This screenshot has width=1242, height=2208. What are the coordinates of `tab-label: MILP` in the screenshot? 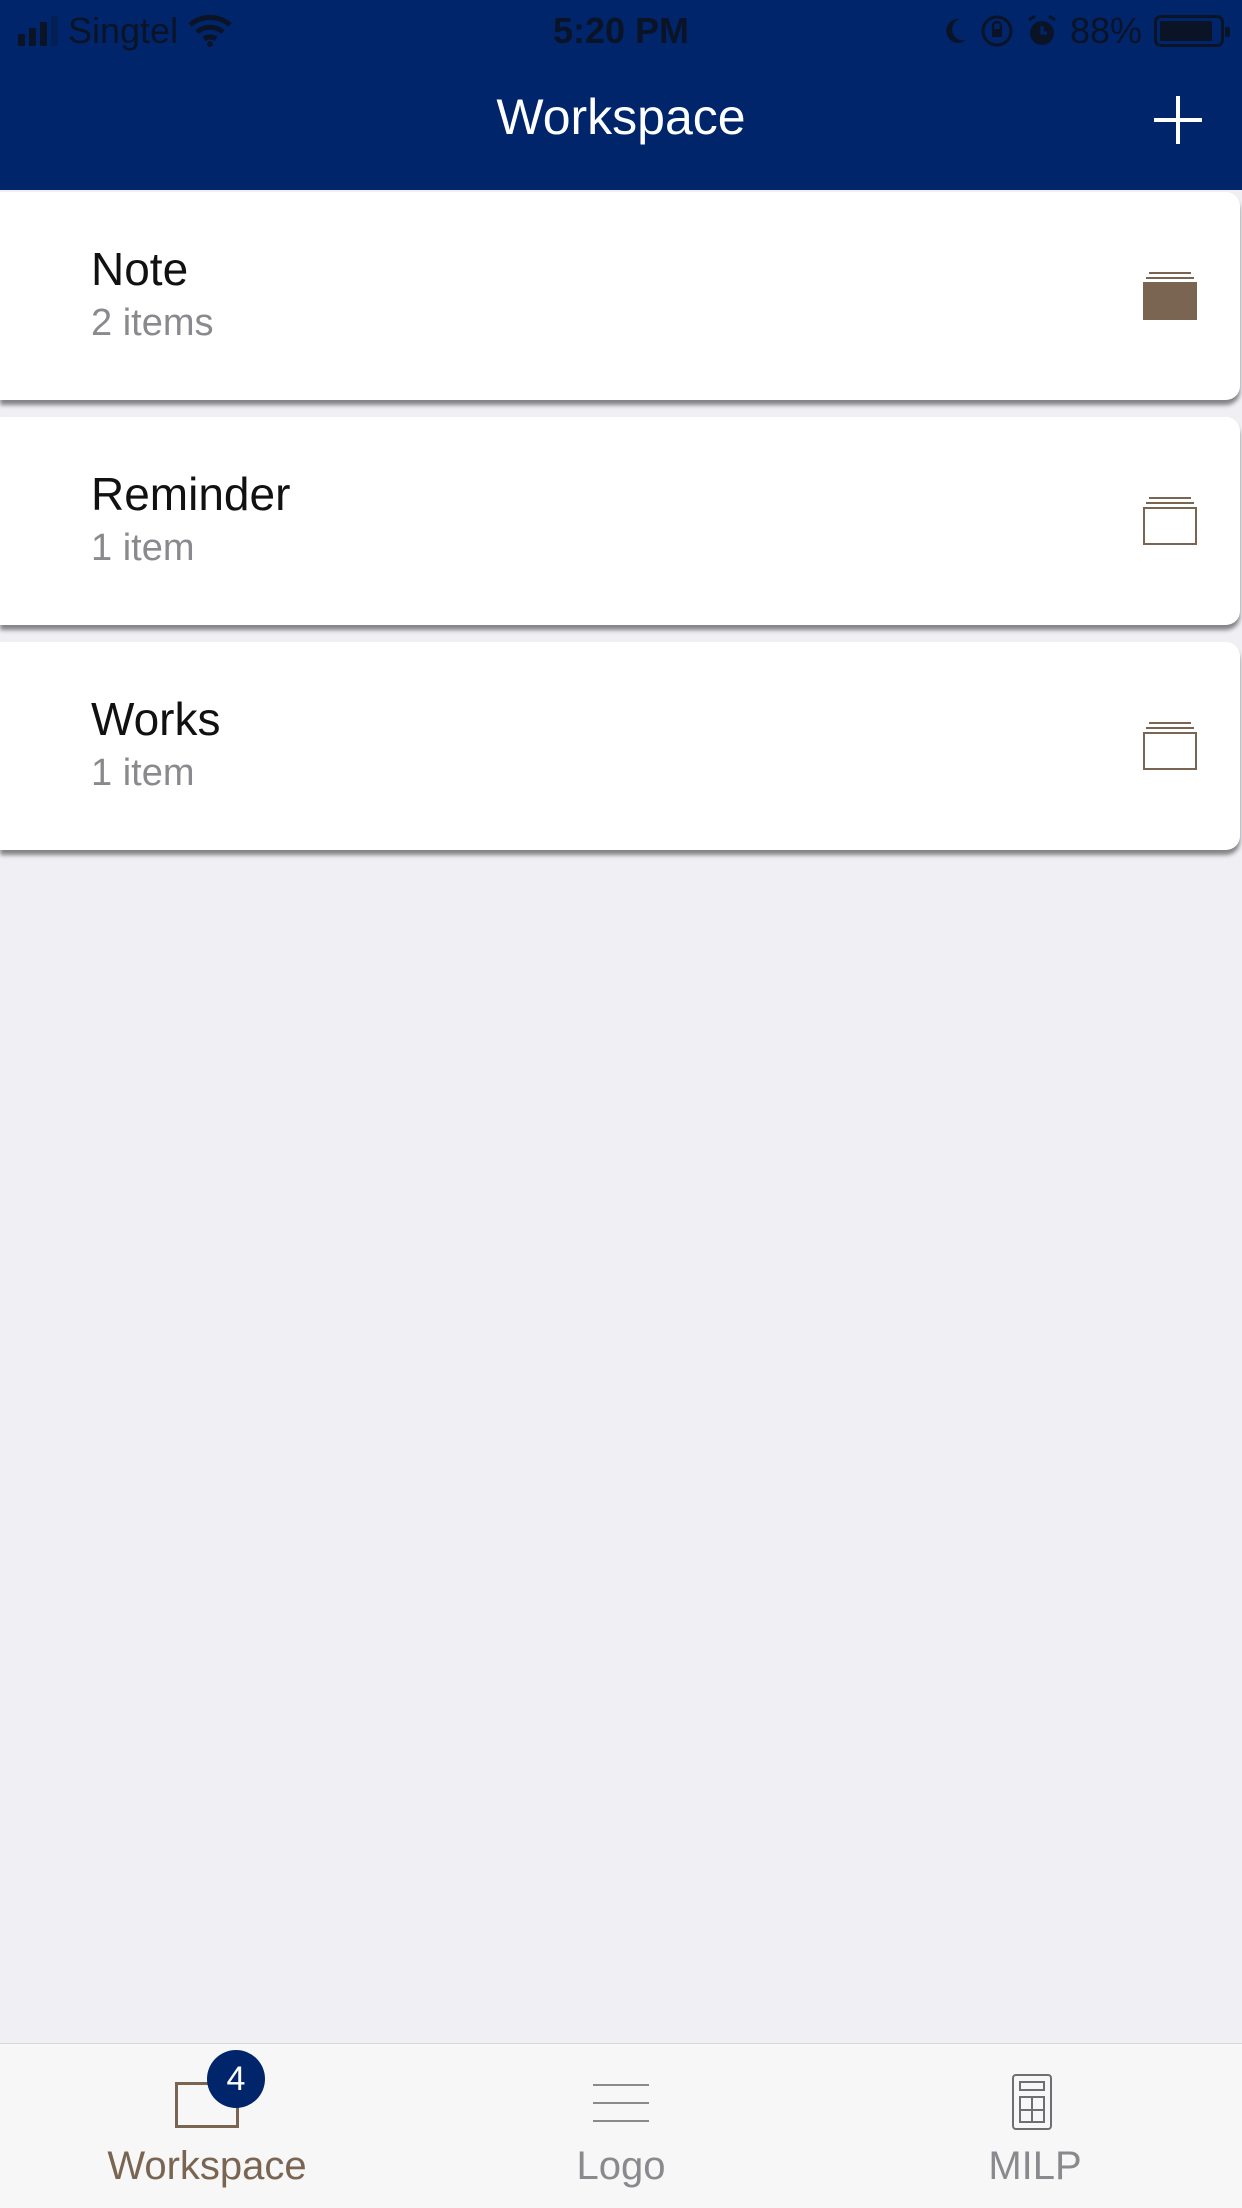 It's located at (1035, 2166).